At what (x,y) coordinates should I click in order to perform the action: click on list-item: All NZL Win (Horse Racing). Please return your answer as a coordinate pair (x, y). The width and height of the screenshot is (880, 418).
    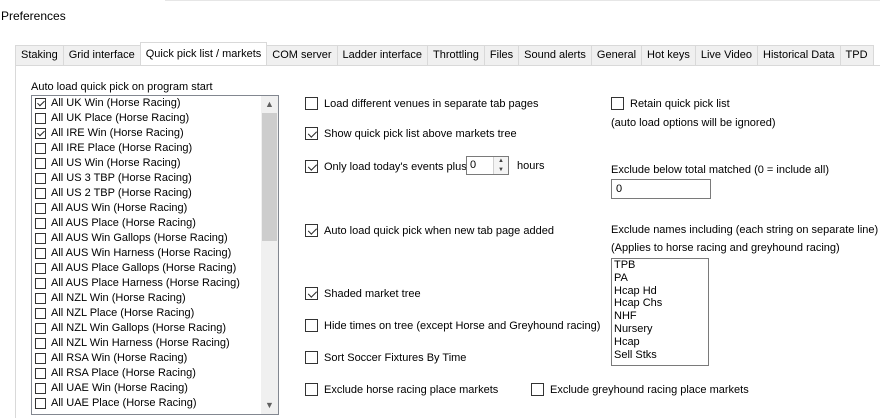
    Looking at the image, I should click on (146, 298).